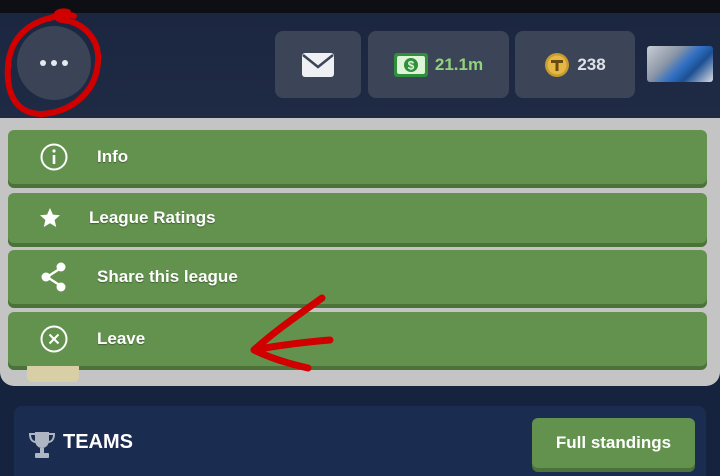  Describe the element at coordinates (50, 218) in the screenshot. I see `star-icon` at that location.